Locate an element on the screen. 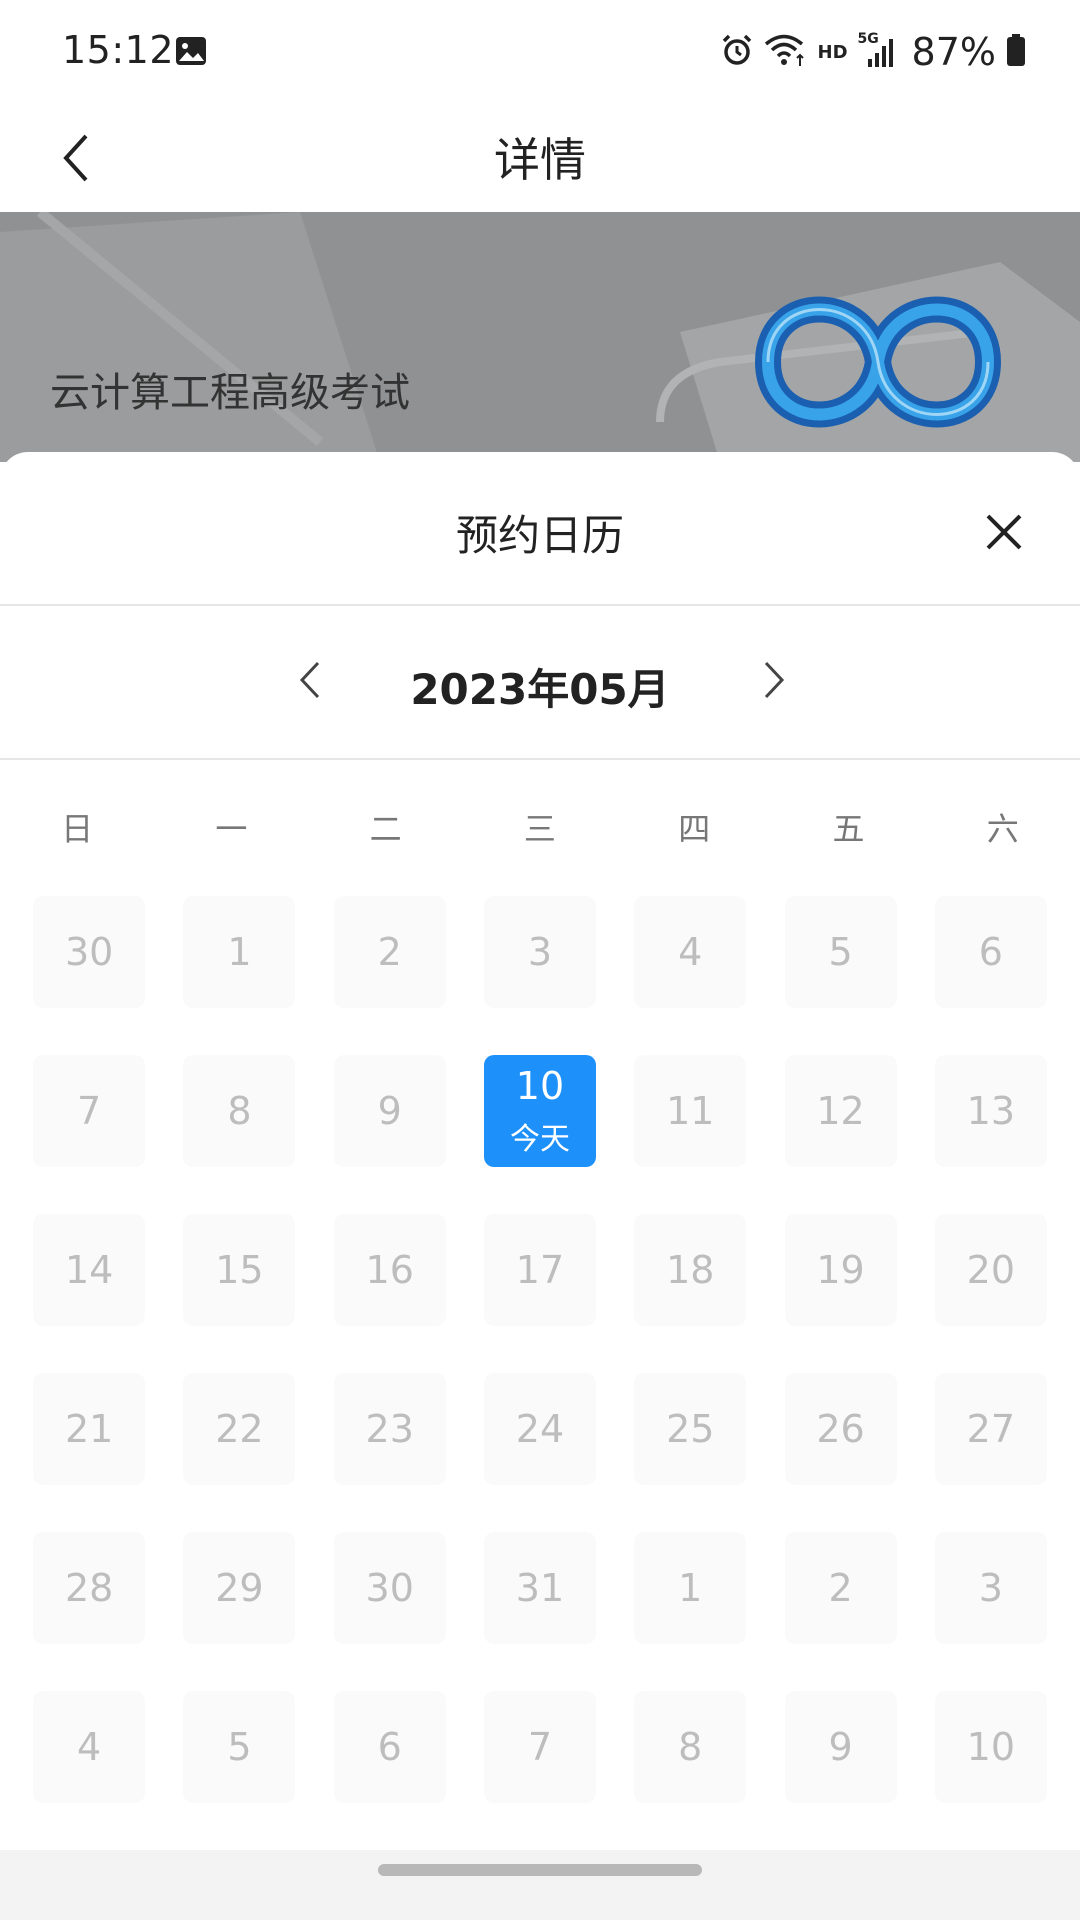 This screenshot has height=1920, width=1080. day-number: 24 is located at coordinates (540, 1429).